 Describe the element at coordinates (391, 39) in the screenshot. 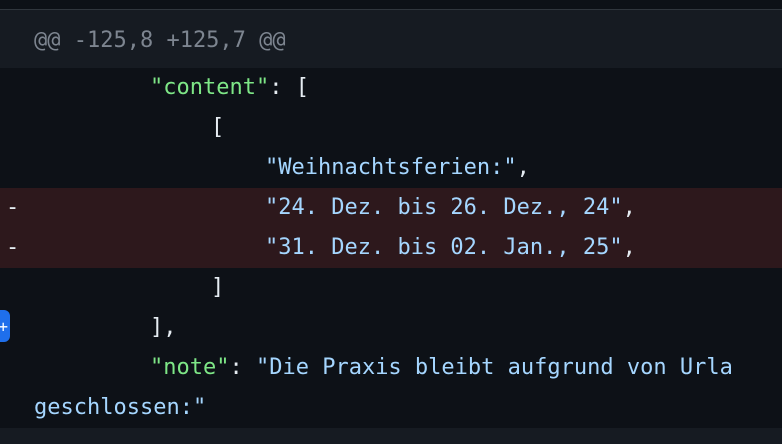

I see `hunk-header: @@ -125,8 +125,7 @@` at that location.